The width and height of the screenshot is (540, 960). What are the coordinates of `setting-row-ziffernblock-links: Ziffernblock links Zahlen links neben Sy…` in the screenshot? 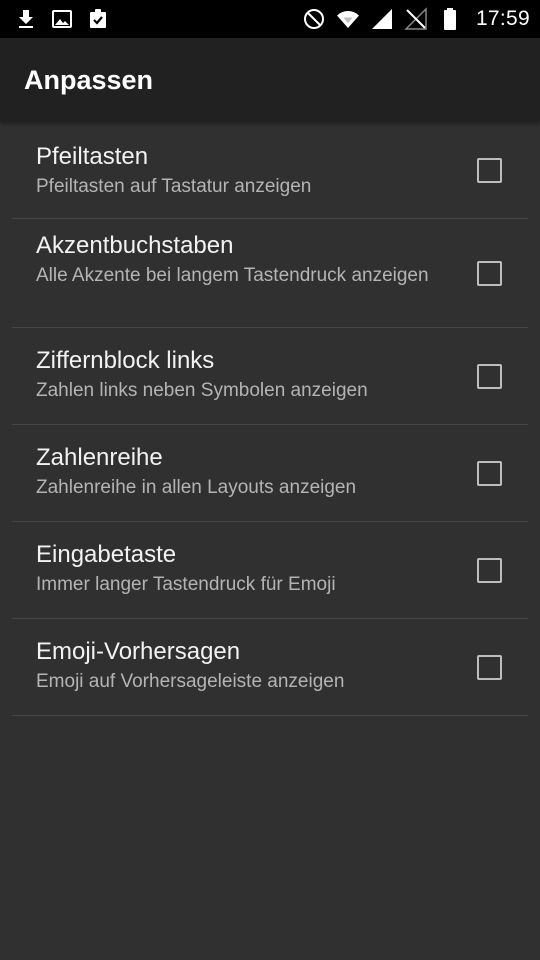 It's located at (270, 376).